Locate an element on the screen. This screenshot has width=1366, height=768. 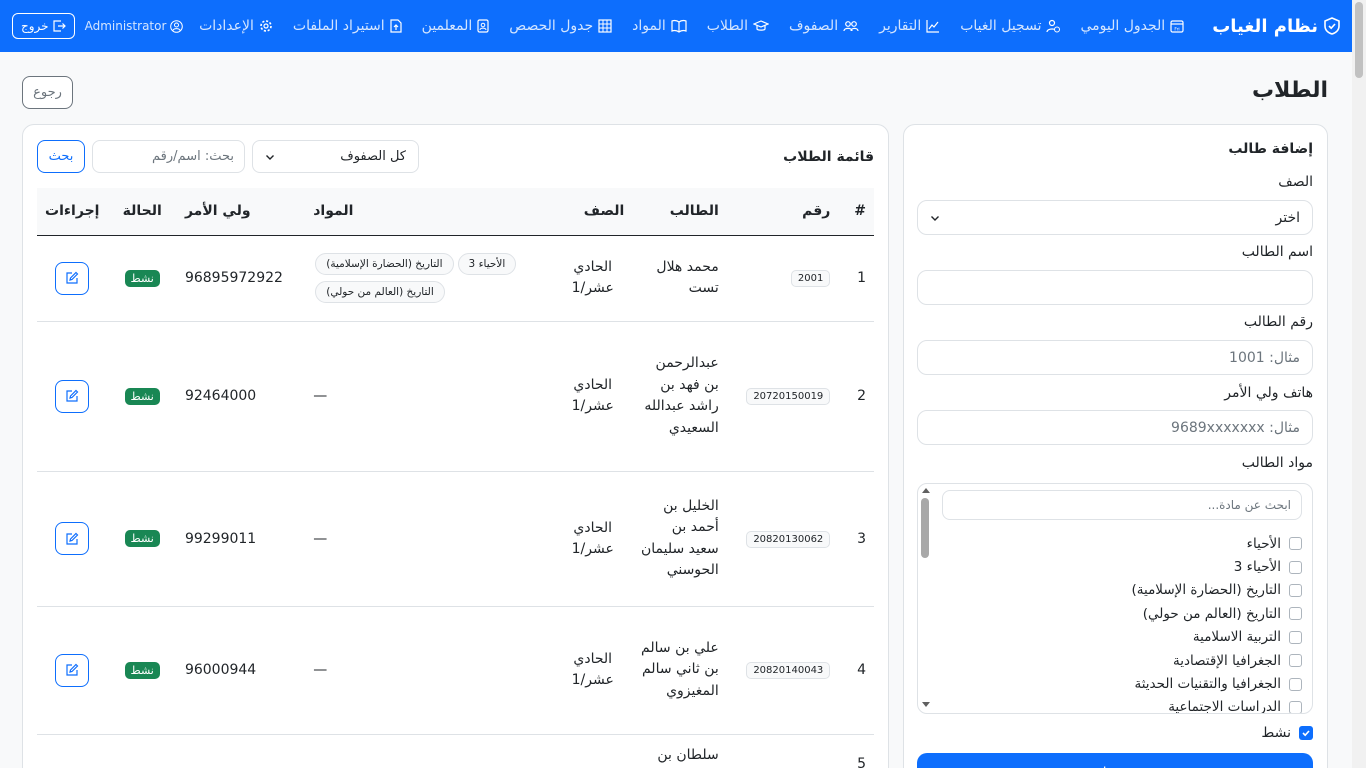
class-filter-value: كل الصفوف is located at coordinates (373, 156).